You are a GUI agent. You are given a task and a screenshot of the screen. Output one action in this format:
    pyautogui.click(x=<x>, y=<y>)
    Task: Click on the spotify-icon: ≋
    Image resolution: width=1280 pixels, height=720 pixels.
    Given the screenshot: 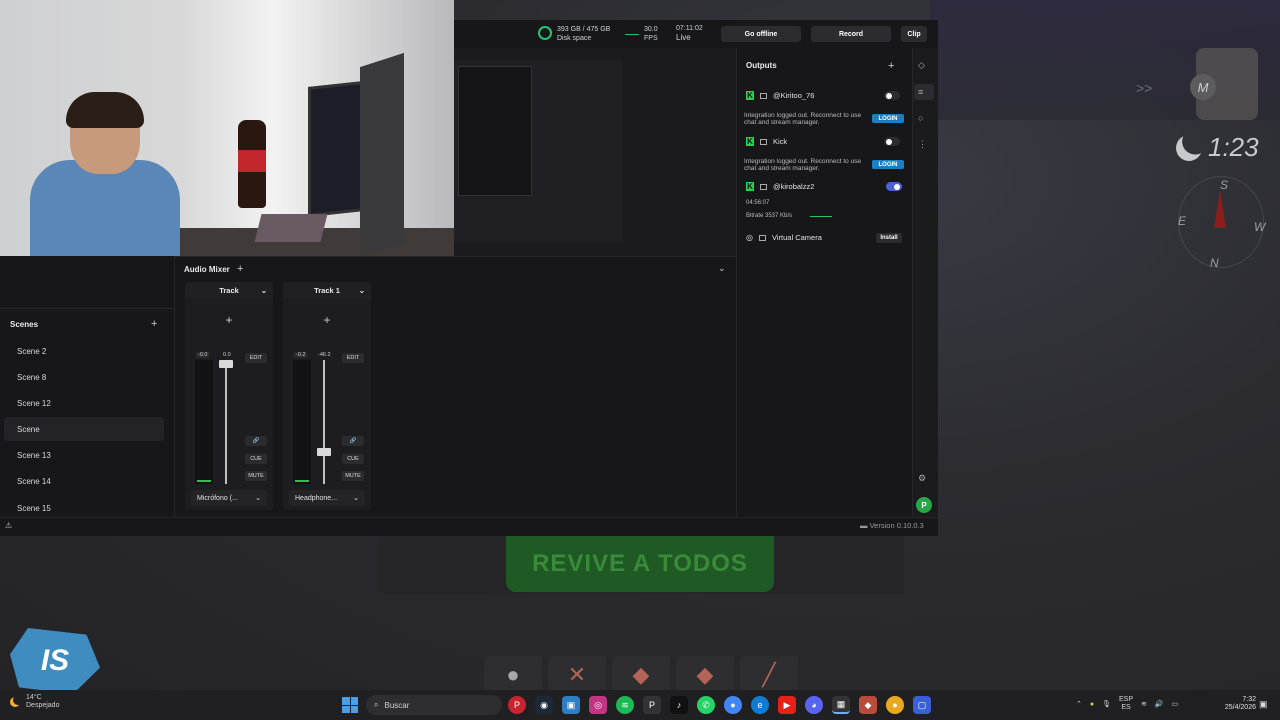 What is the action you would take?
    pyautogui.click(x=625, y=705)
    